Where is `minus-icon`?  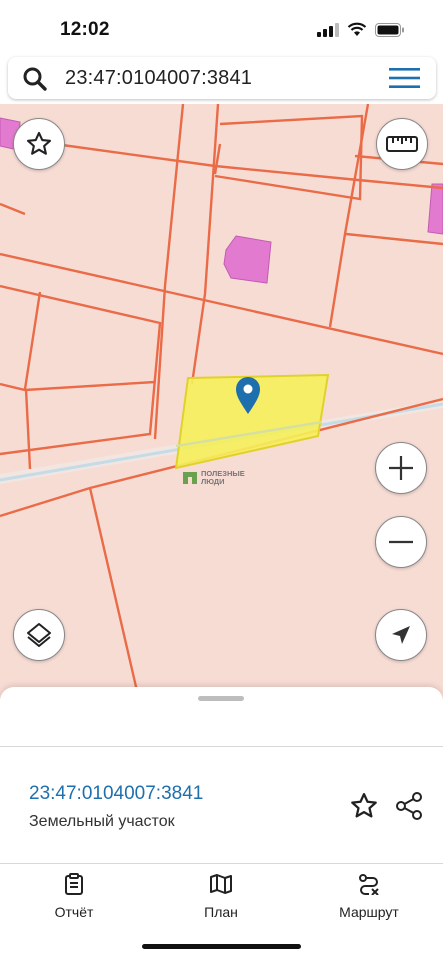
minus-icon is located at coordinates (401, 542).